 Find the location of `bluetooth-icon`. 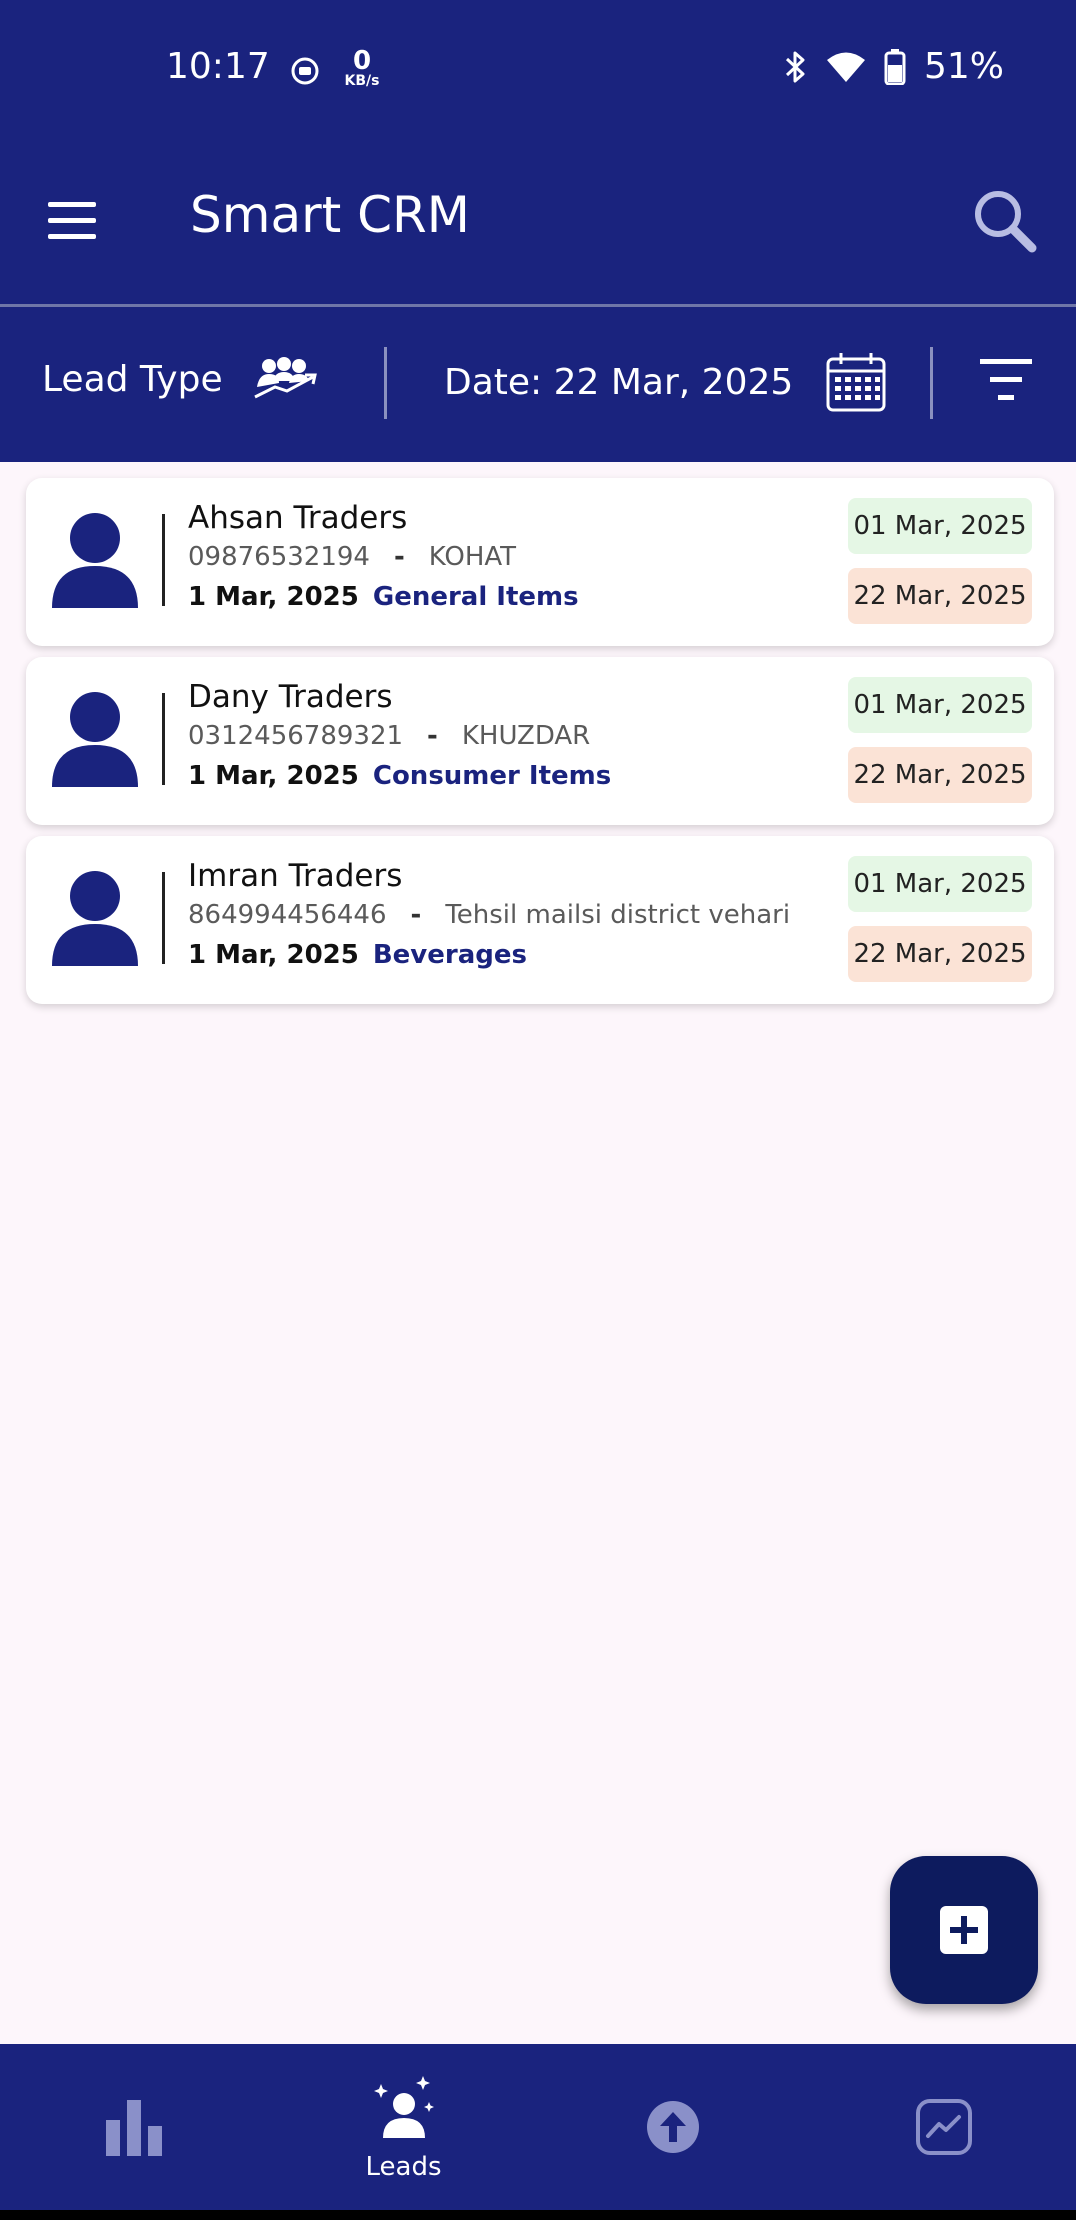

bluetooth-icon is located at coordinates (795, 66).